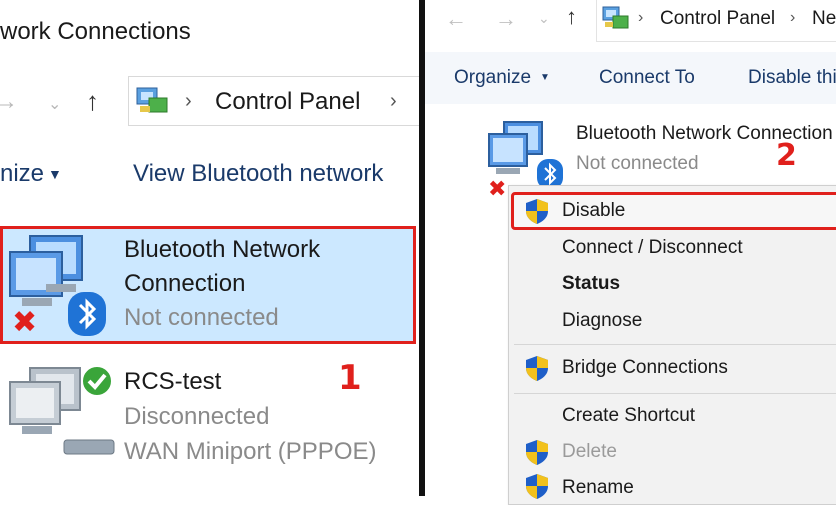  What do you see at coordinates (492, 78) in the screenshot?
I see `organize-button: Organize` at bounding box center [492, 78].